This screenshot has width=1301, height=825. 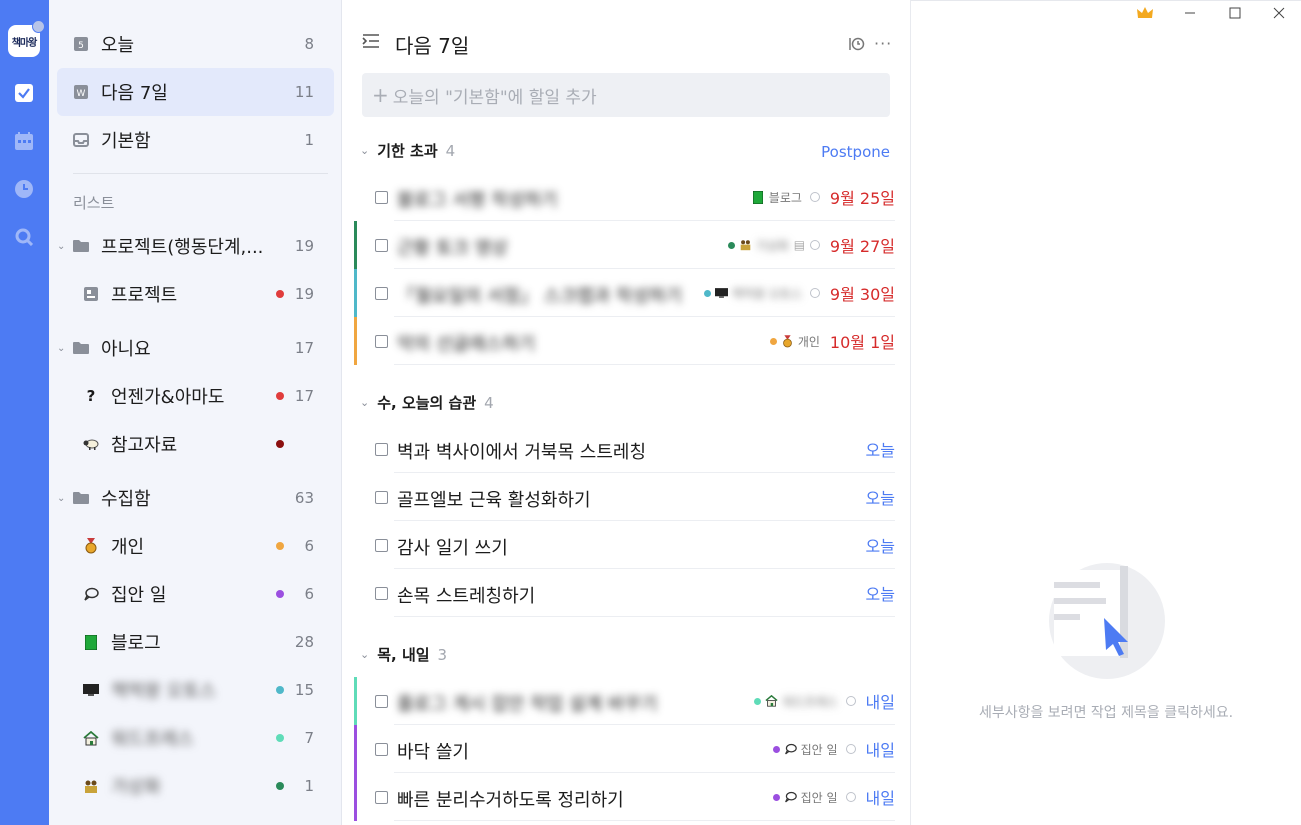 What do you see at coordinates (432, 46) in the screenshot?
I see `page-title: 다음 7일` at bounding box center [432, 46].